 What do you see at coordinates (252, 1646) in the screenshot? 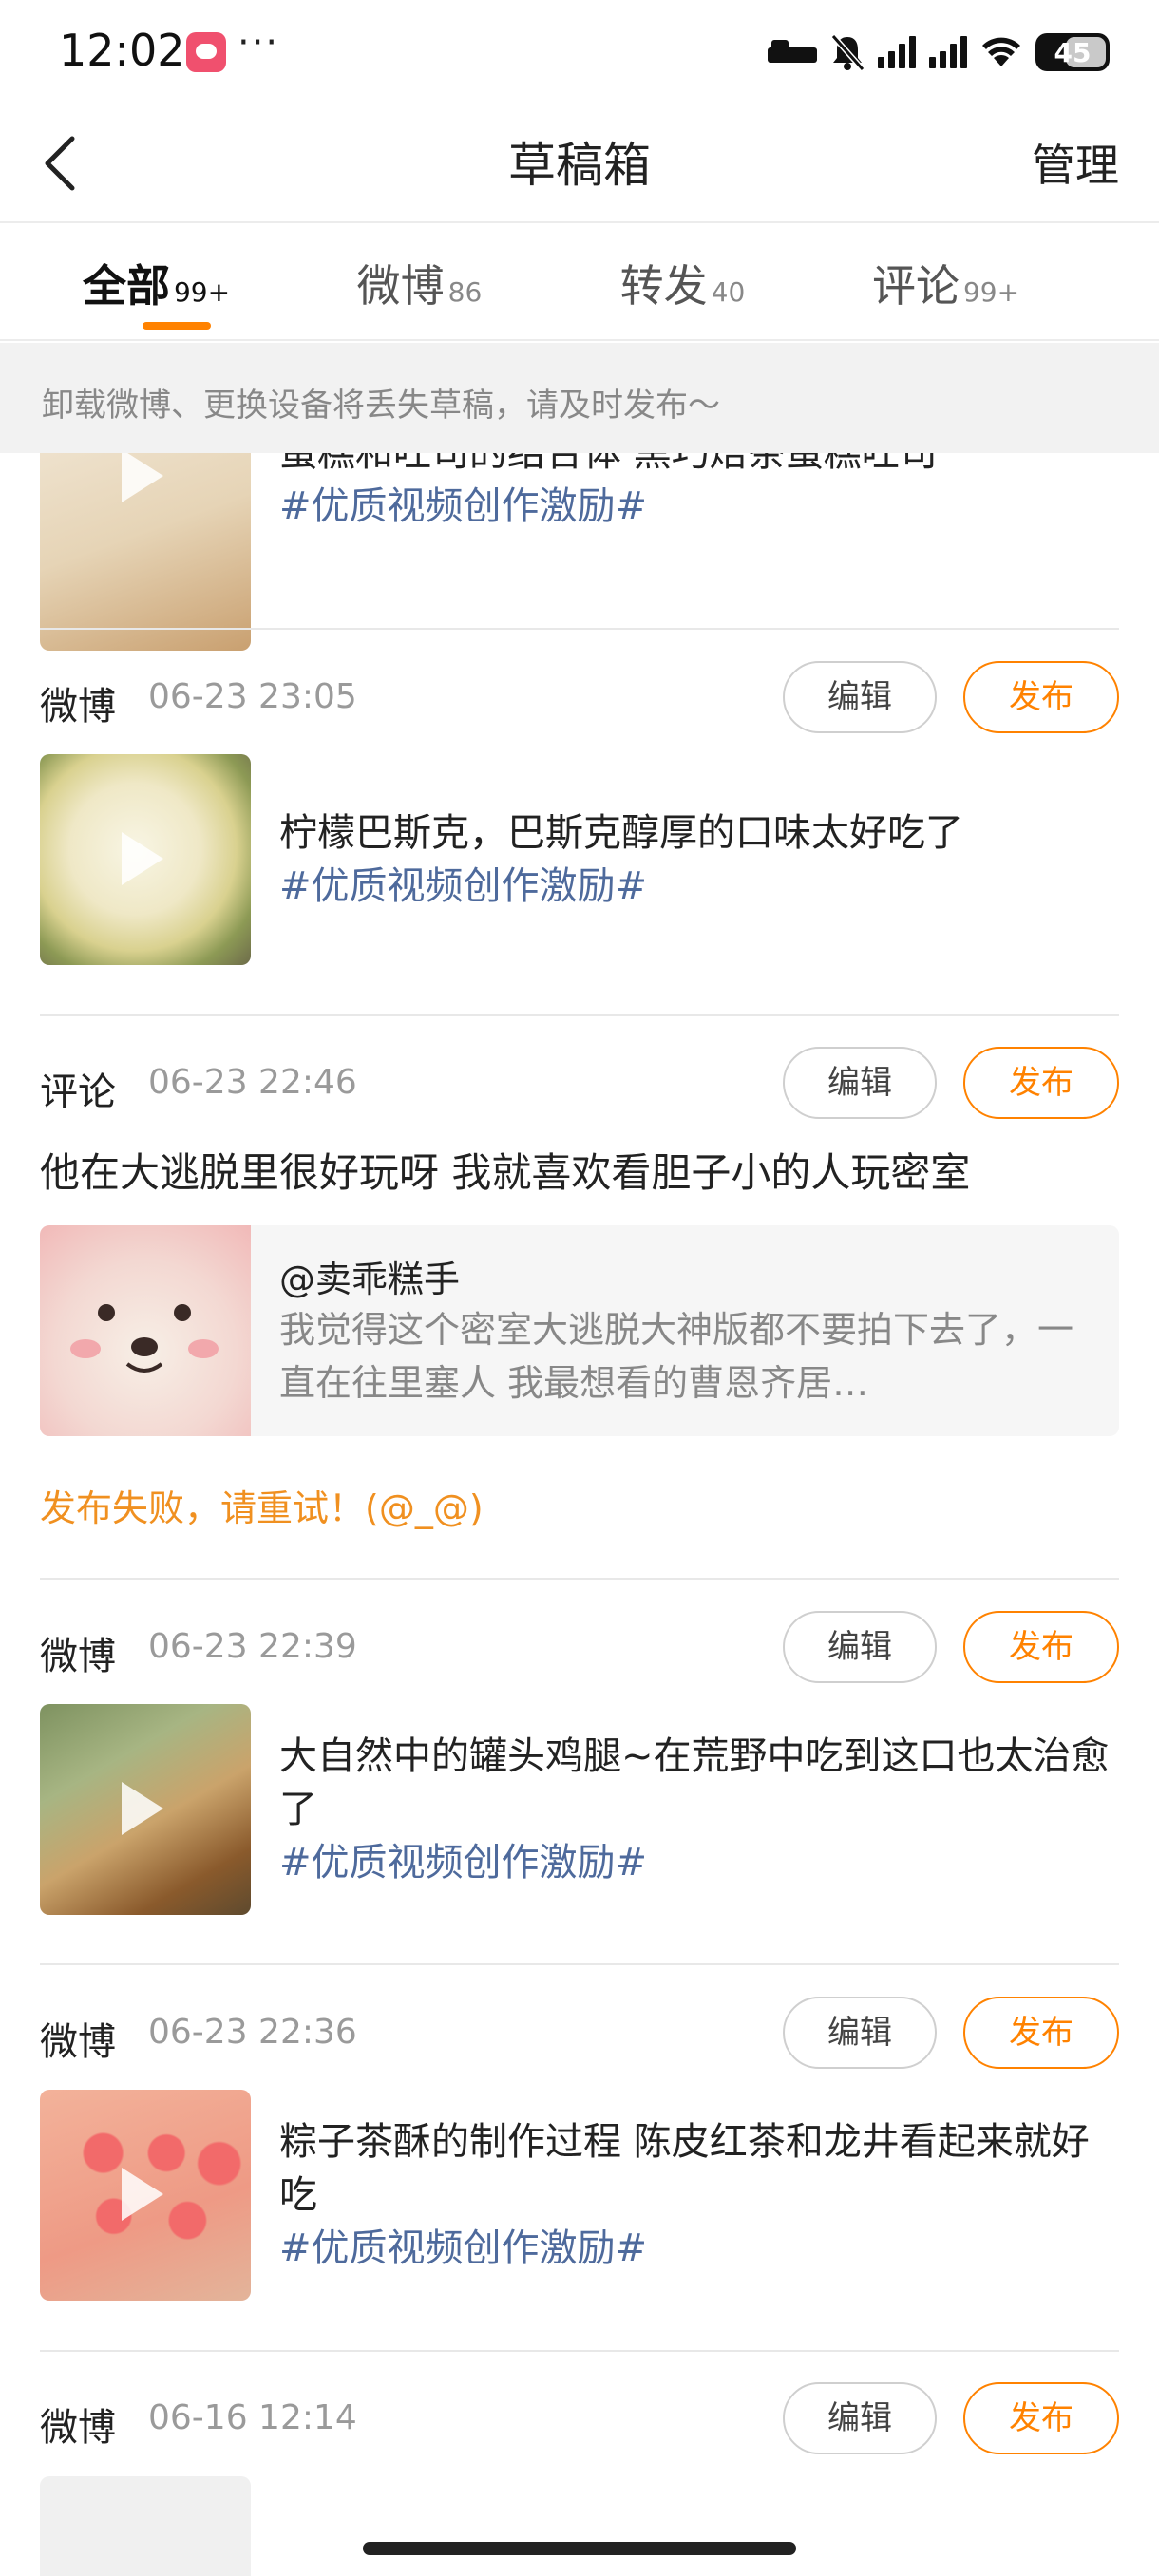
I see `draft-time: 06-23 22:39` at bounding box center [252, 1646].